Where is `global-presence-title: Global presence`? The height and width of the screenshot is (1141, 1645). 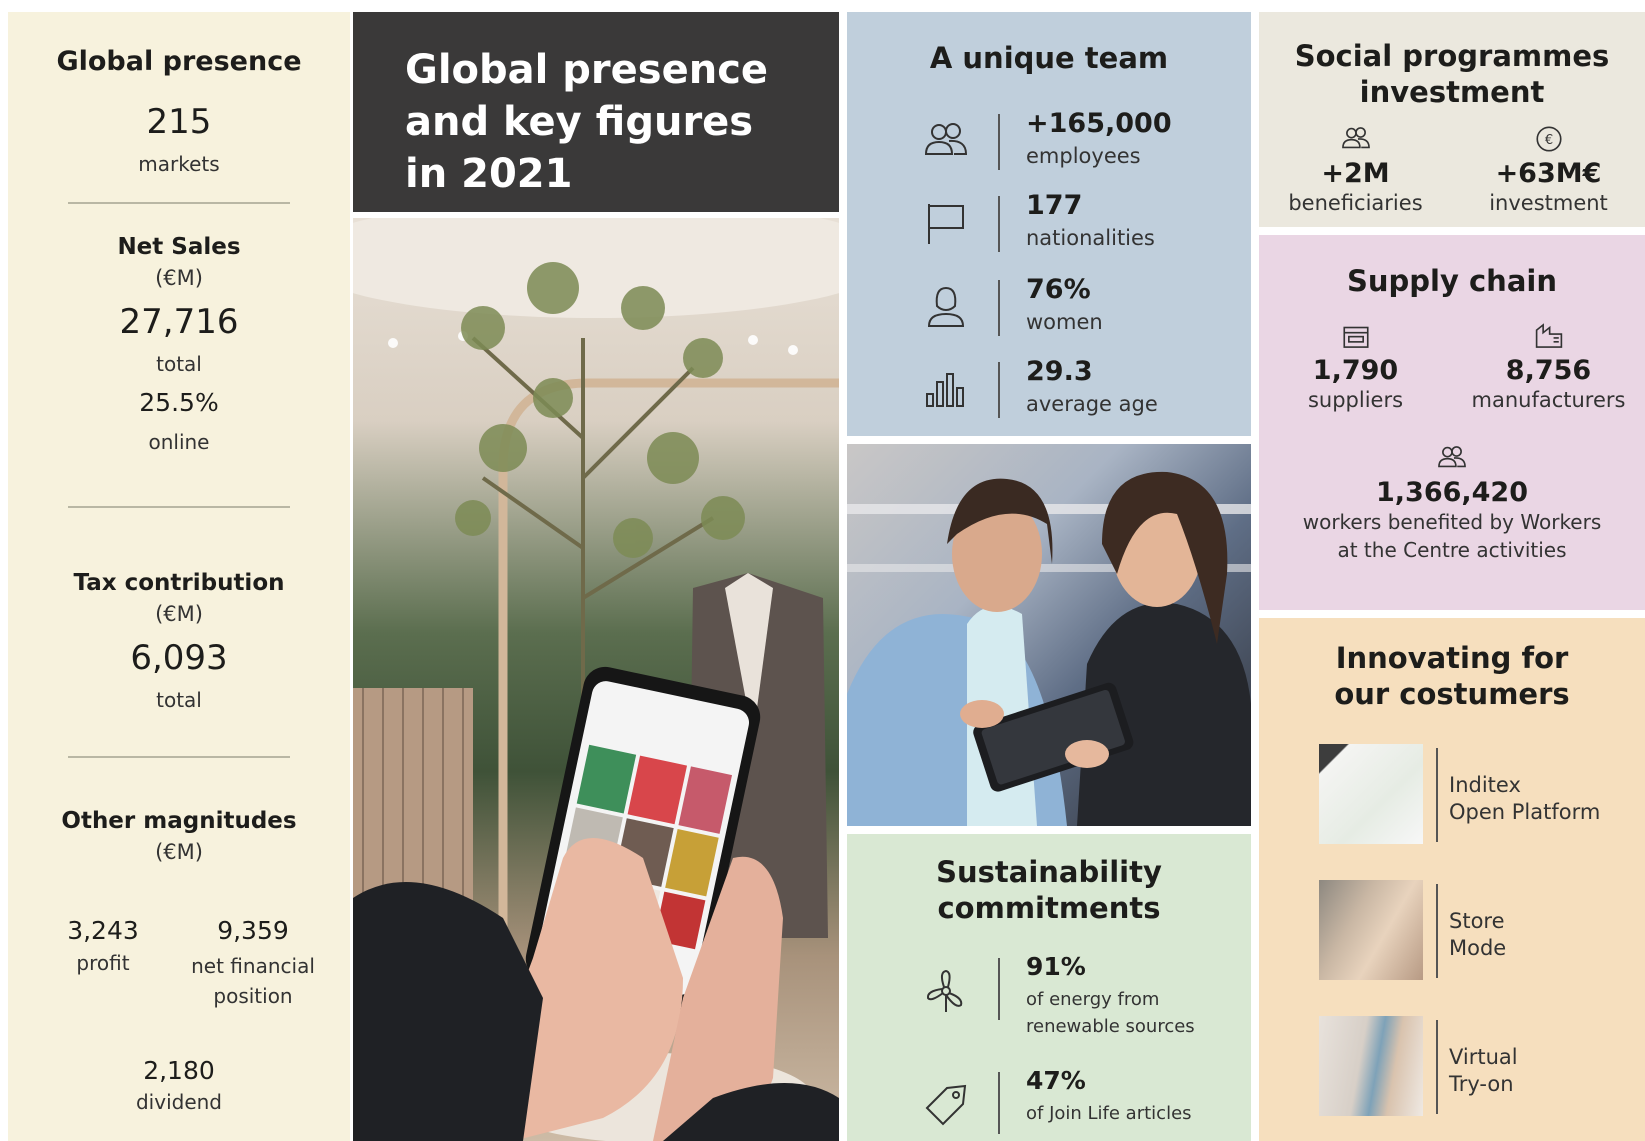
global-presence-title: Global presence is located at coordinates (179, 61).